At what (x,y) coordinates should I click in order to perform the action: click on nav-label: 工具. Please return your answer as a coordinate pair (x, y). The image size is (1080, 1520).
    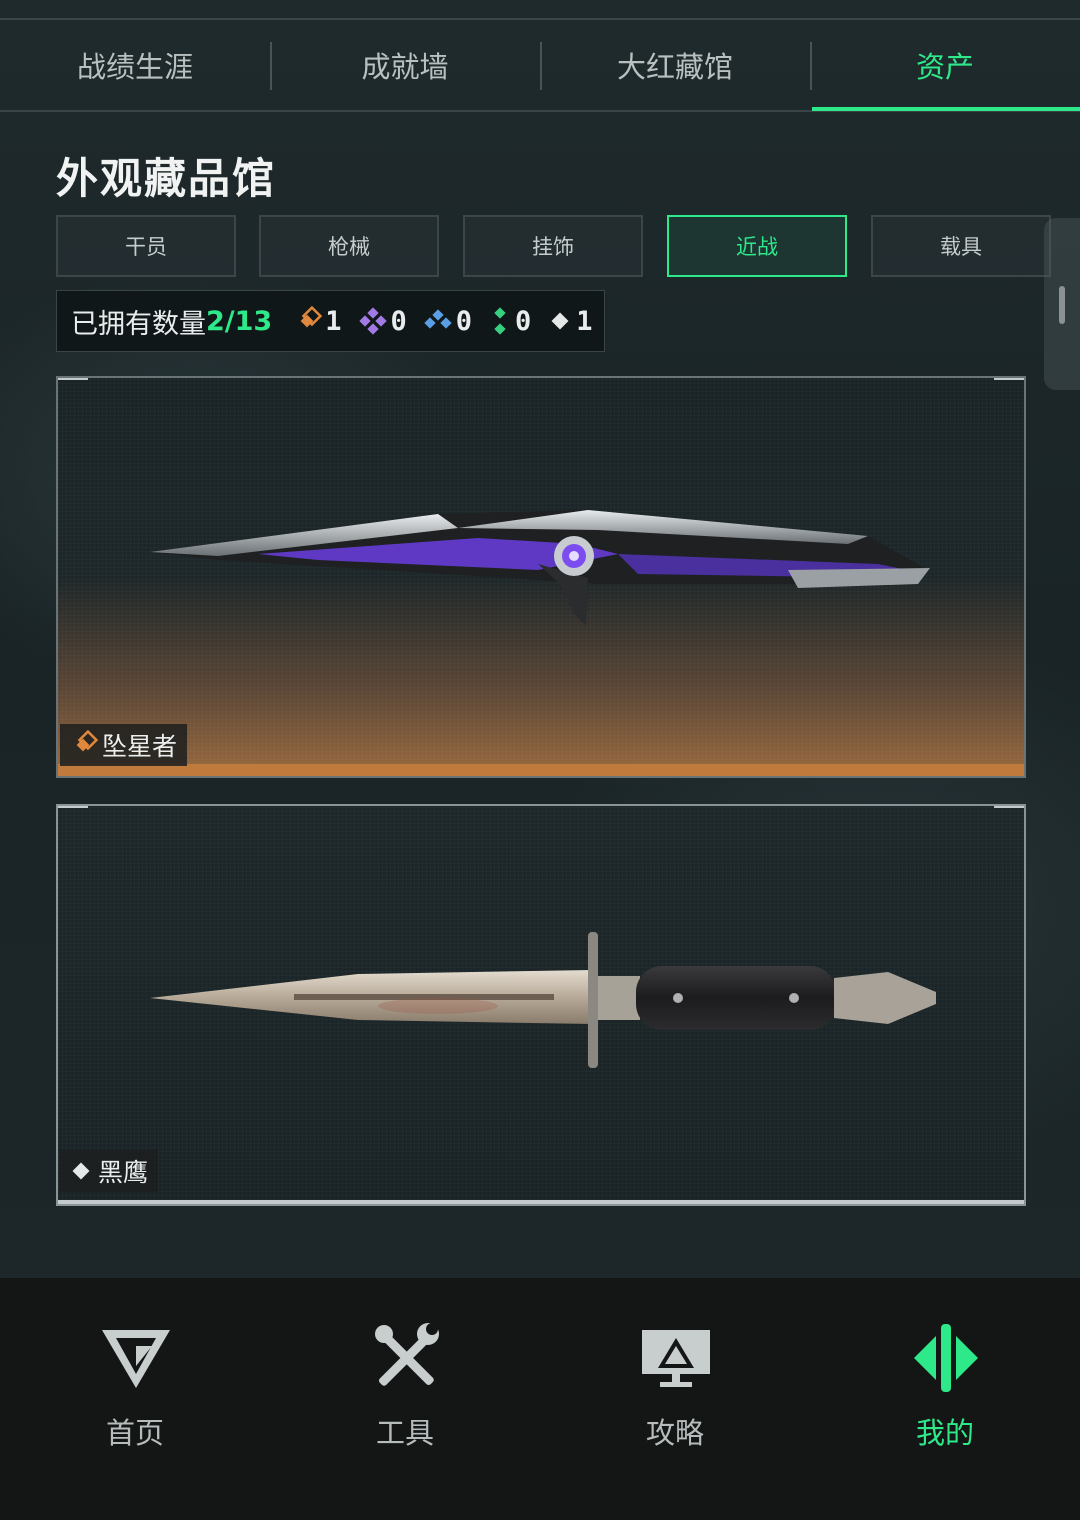
    Looking at the image, I should click on (404, 1433).